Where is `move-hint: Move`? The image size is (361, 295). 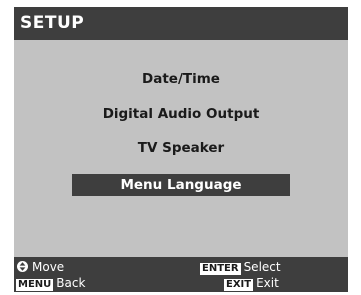 move-hint: Move is located at coordinates (40, 267).